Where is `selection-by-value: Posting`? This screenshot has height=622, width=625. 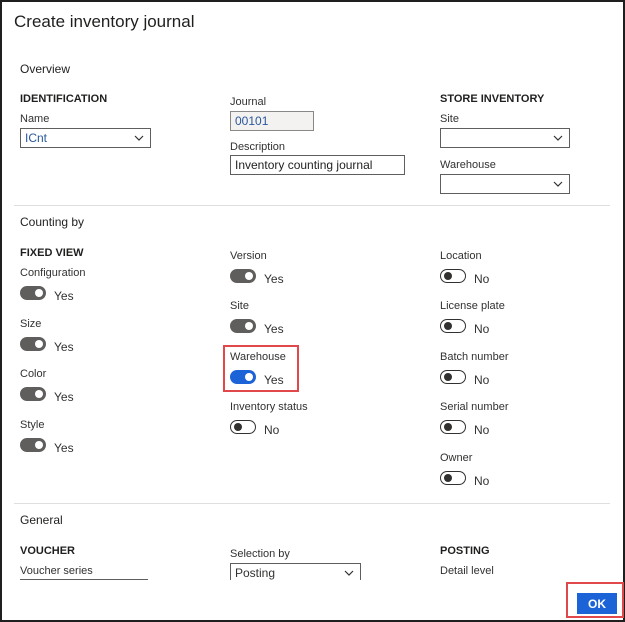
selection-by-value: Posting is located at coordinates (255, 573).